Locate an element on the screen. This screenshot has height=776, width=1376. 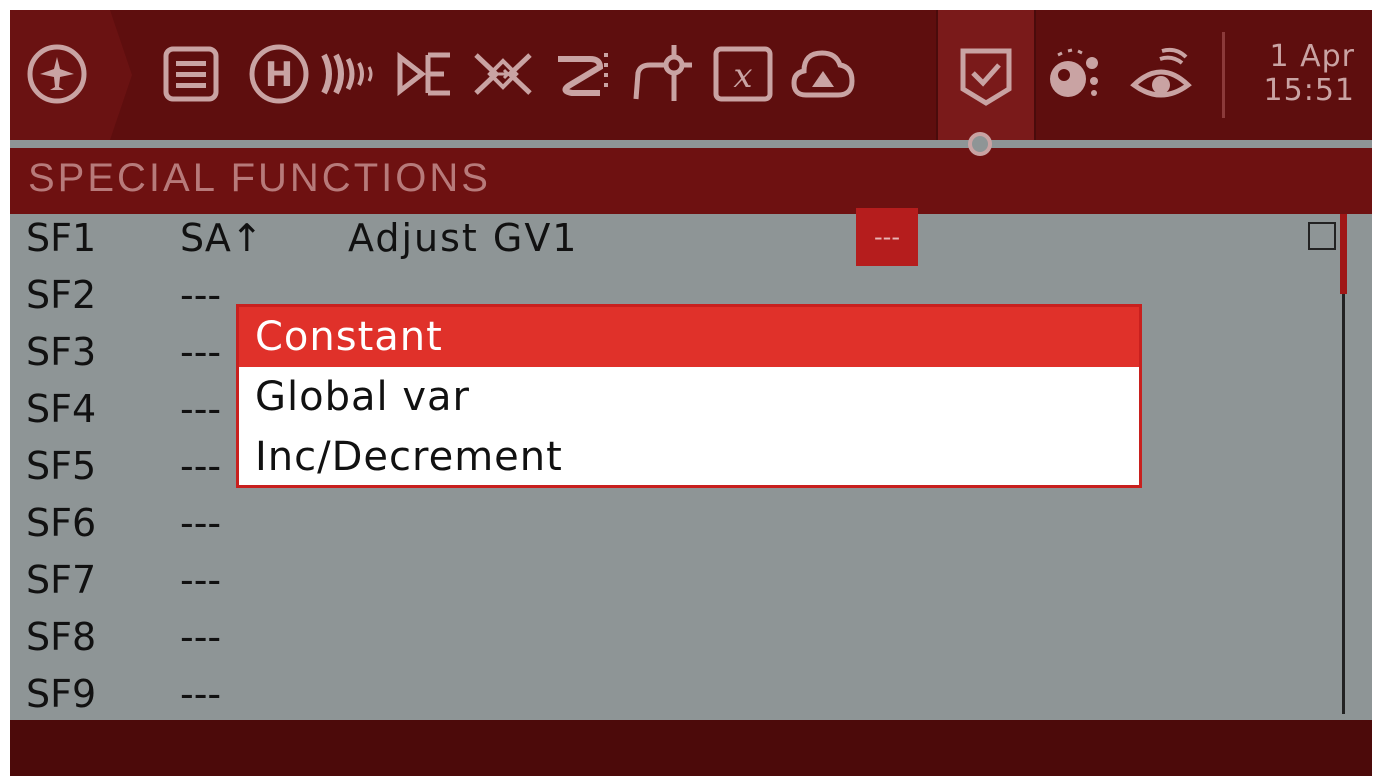
bottom-bar is located at coordinates (691, 748).